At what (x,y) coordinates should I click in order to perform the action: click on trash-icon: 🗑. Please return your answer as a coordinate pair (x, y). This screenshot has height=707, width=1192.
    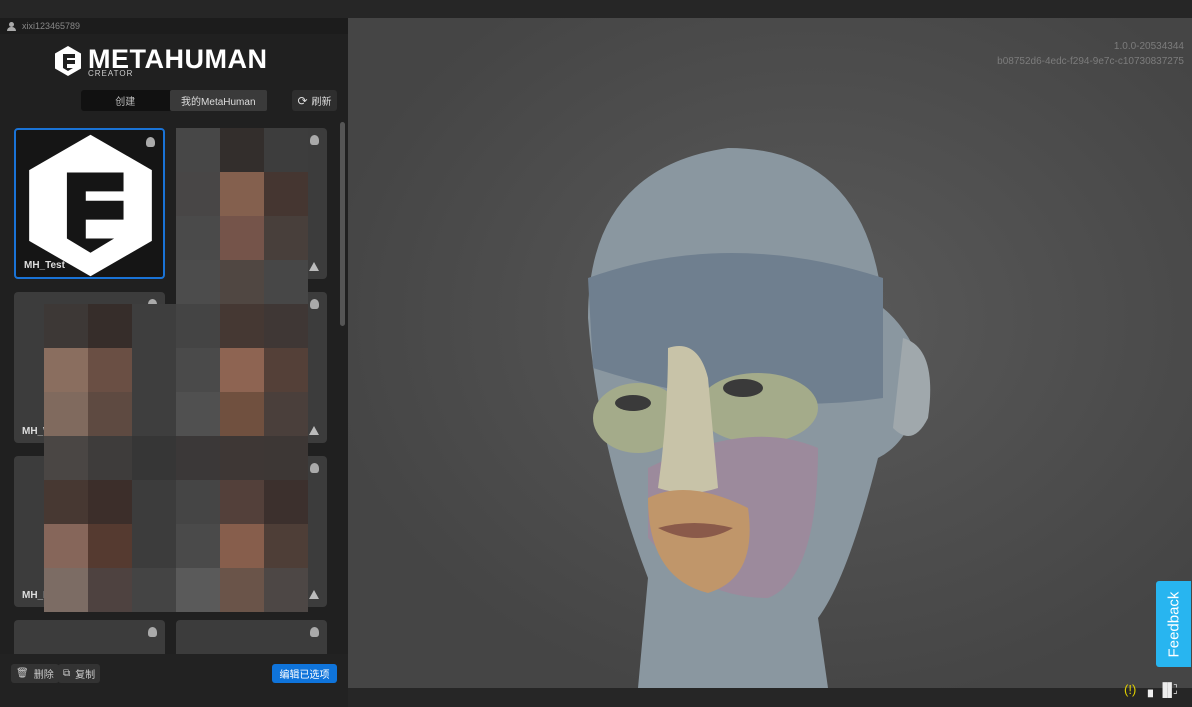
    Looking at the image, I should click on (22, 673).